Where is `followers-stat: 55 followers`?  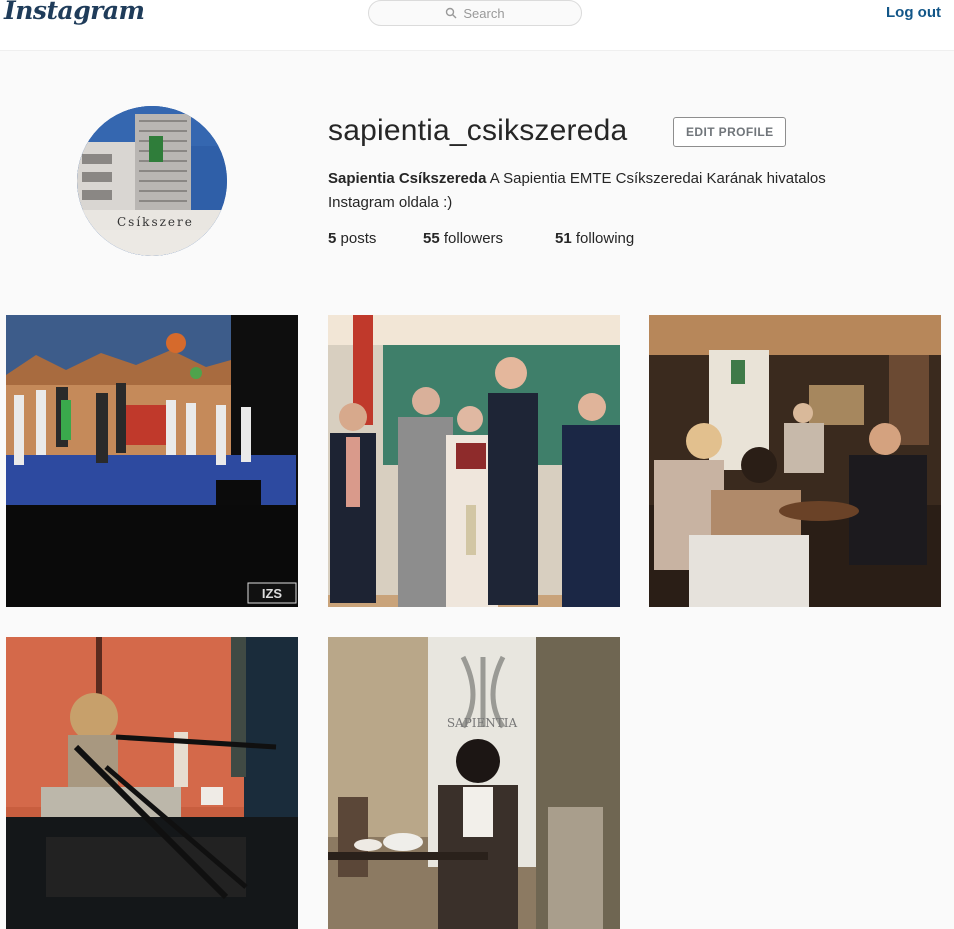
followers-stat: 55 followers is located at coordinates (463, 238).